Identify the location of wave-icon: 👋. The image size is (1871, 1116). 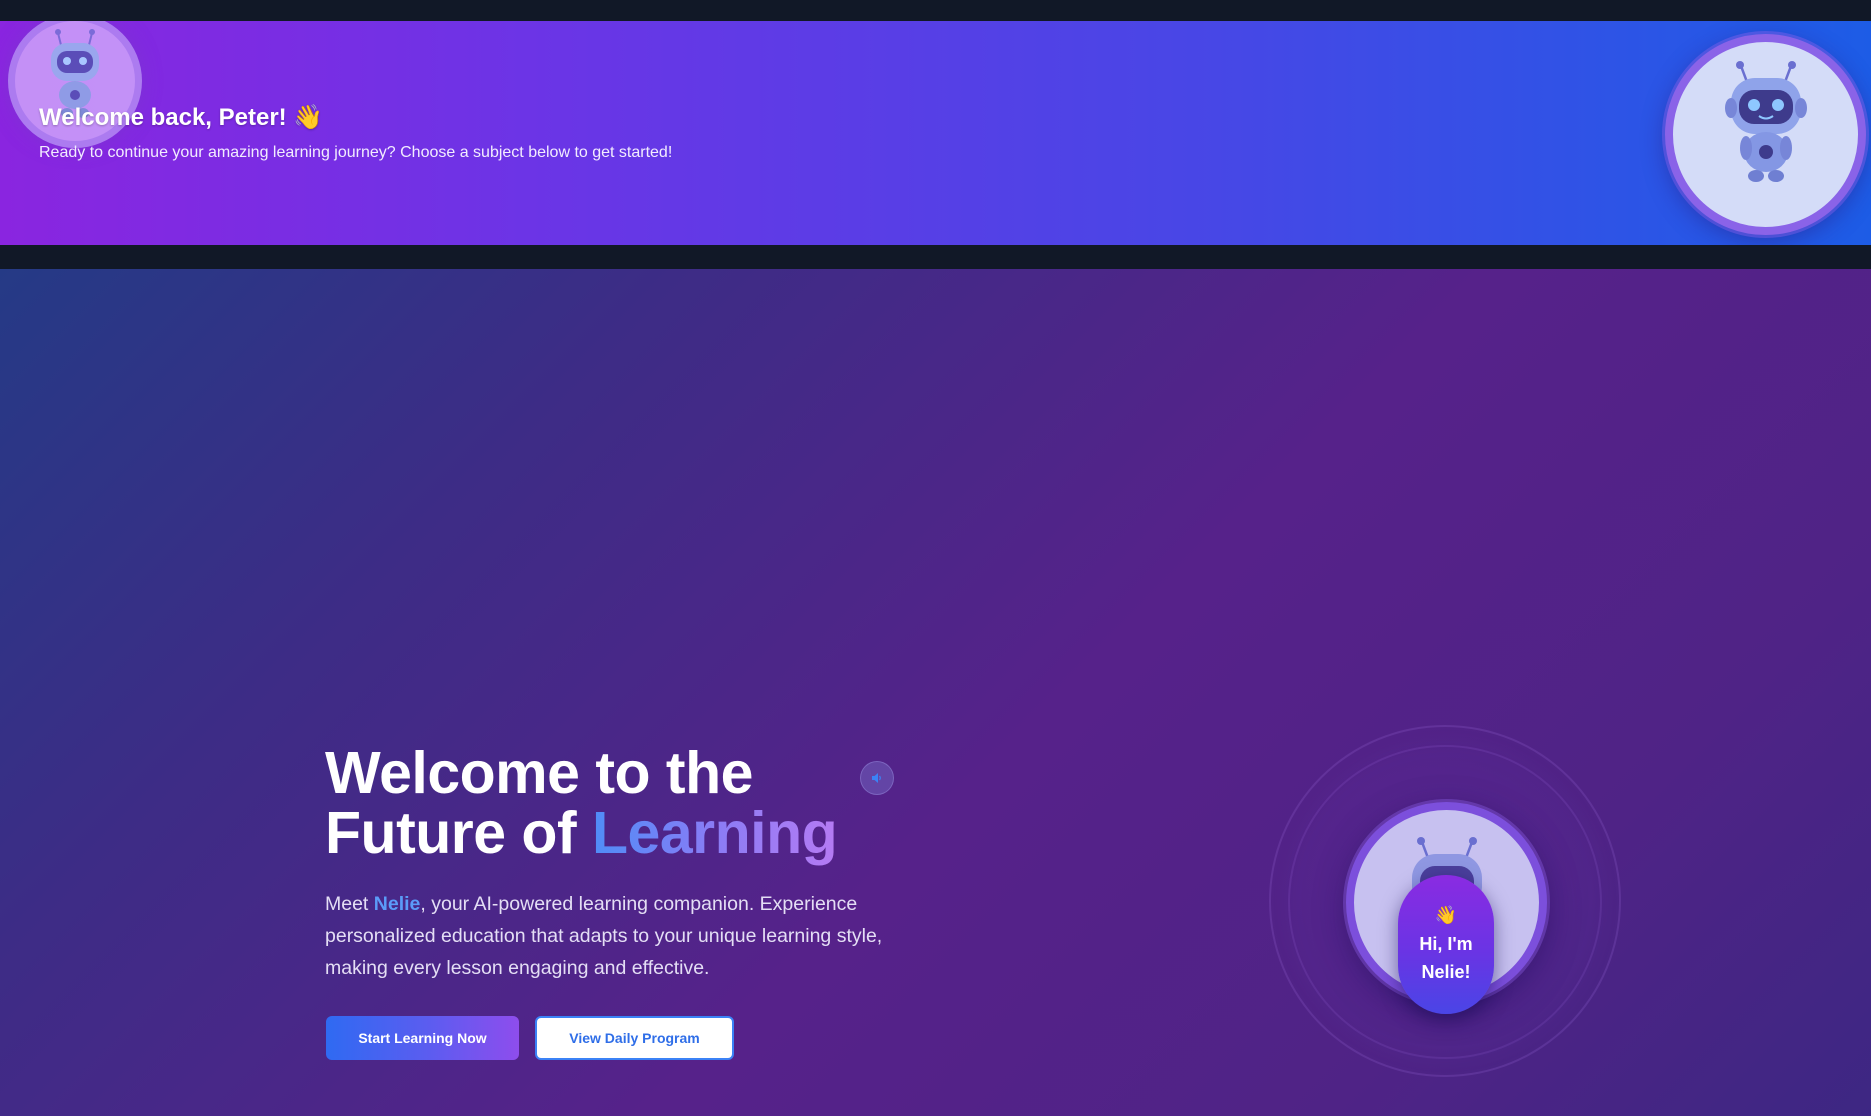
(1446, 914).